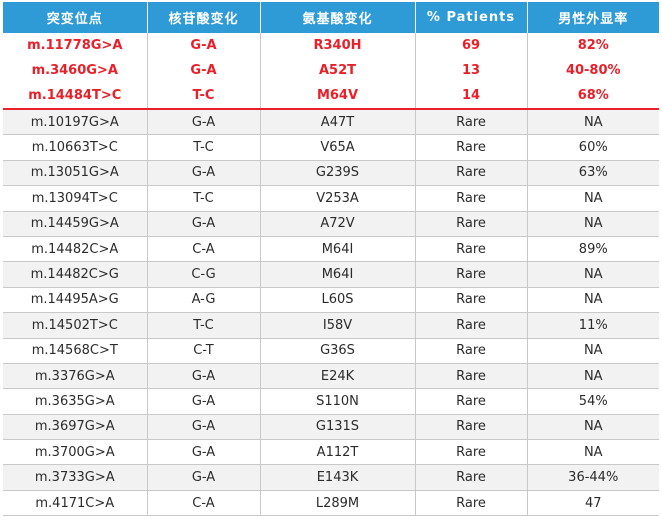 The width and height of the screenshot is (662, 521). Describe the element at coordinates (204, 17) in the screenshot. I see `header-nucleotide-change: 核苷酸变化` at that location.